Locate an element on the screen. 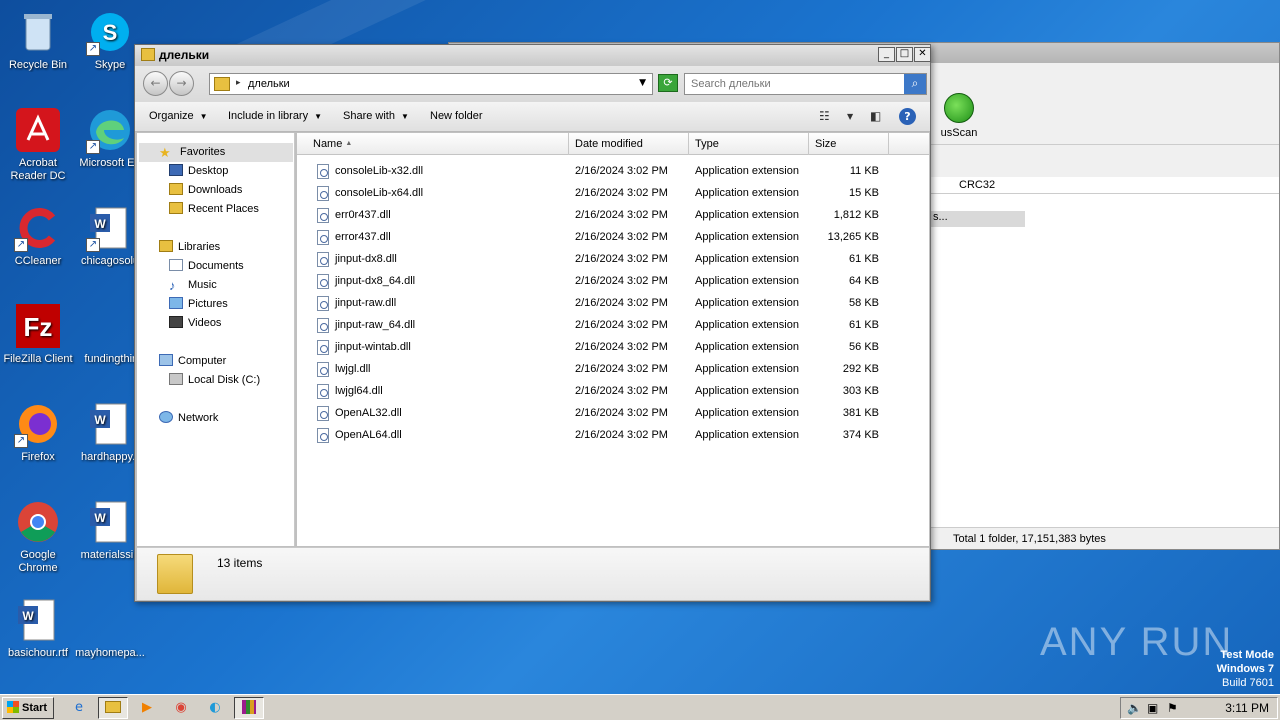 Image resolution: width=1280 pixels, height=720 pixels. back-button: ← is located at coordinates (155, 83).